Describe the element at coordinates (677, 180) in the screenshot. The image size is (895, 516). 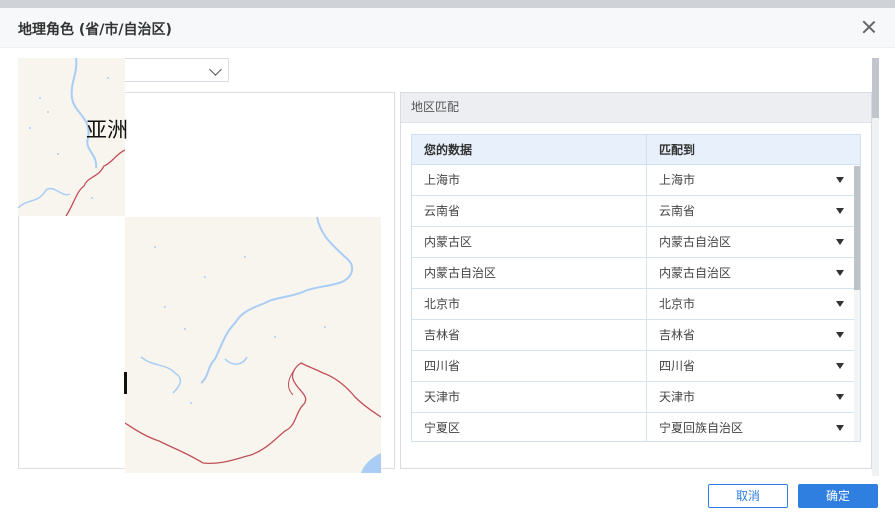
I see `match-value: 上海市` at that location.